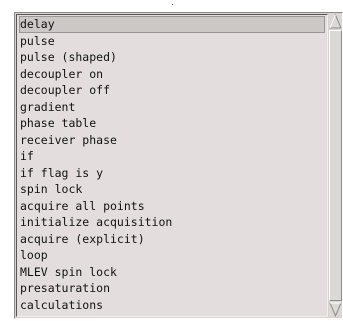  Describe the element at coordinates (172, 41) in the screenshot. I see `list-item-pulse: pulse` at that location.